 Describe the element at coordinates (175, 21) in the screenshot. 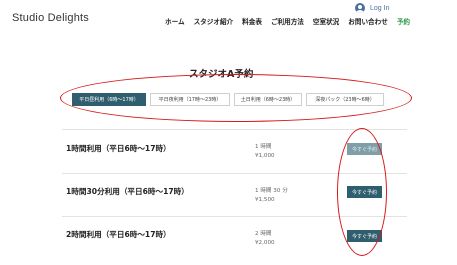

I see `nav-item-home: ホーム` at that location.